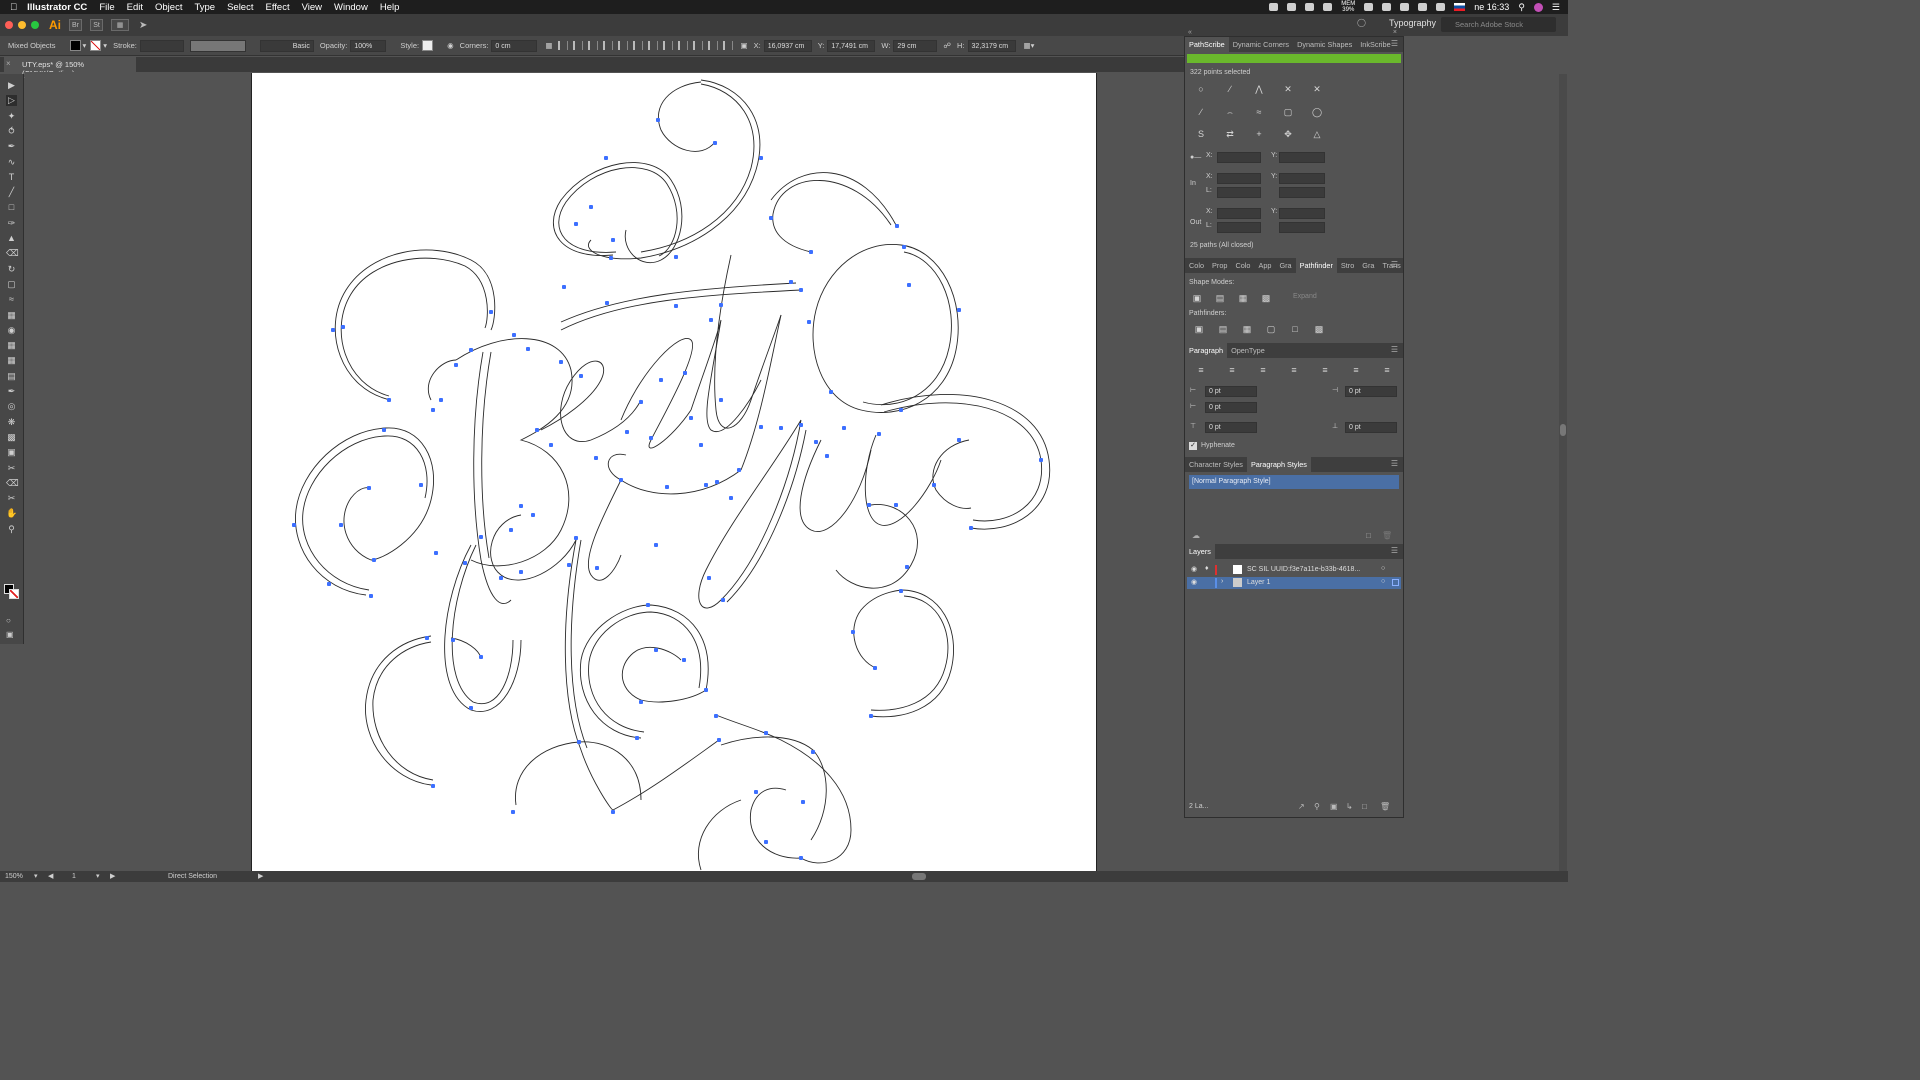 The image size is (1920, 1080). I want to click on mesh-tool: ▦, so click(11, 360).